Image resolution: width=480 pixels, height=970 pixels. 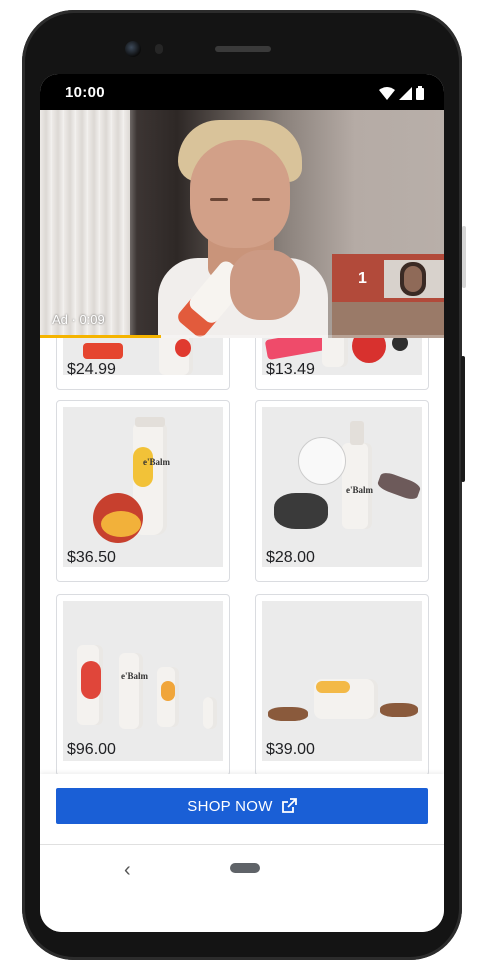 I want to click on battery-icon, so click(x=420, y=93).